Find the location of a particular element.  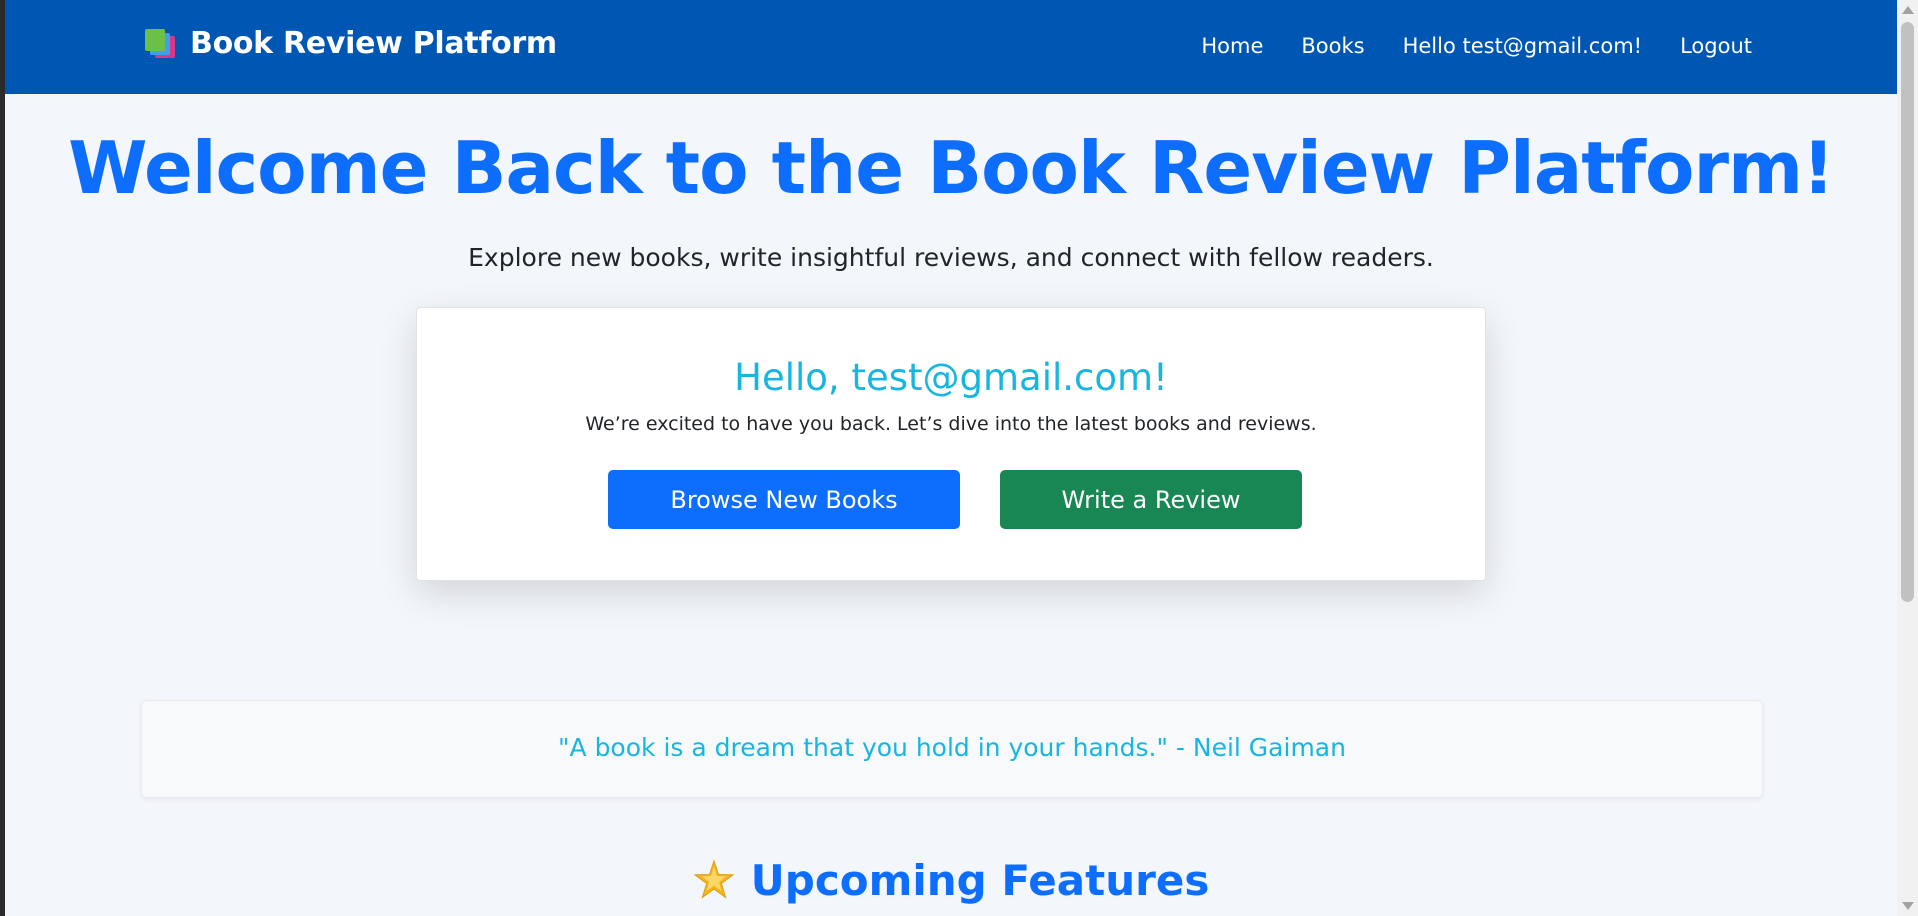

nav-link-logout: Logout is located at coordinates (1716, 46).